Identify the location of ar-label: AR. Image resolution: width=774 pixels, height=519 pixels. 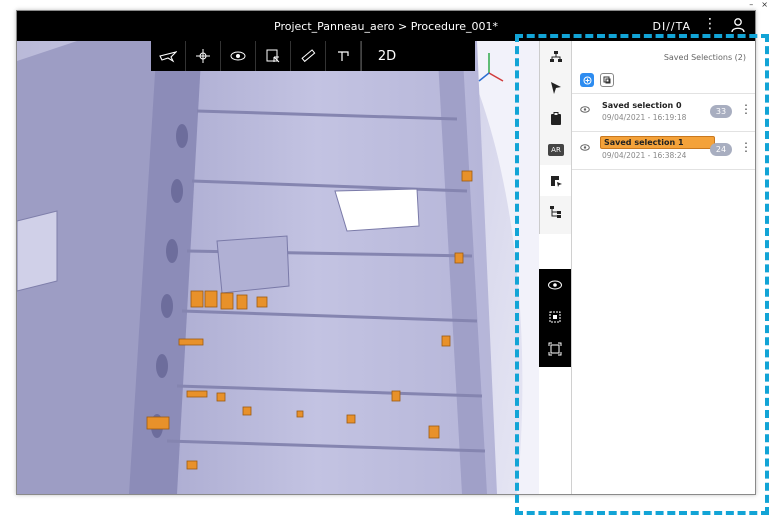
(556, 149).